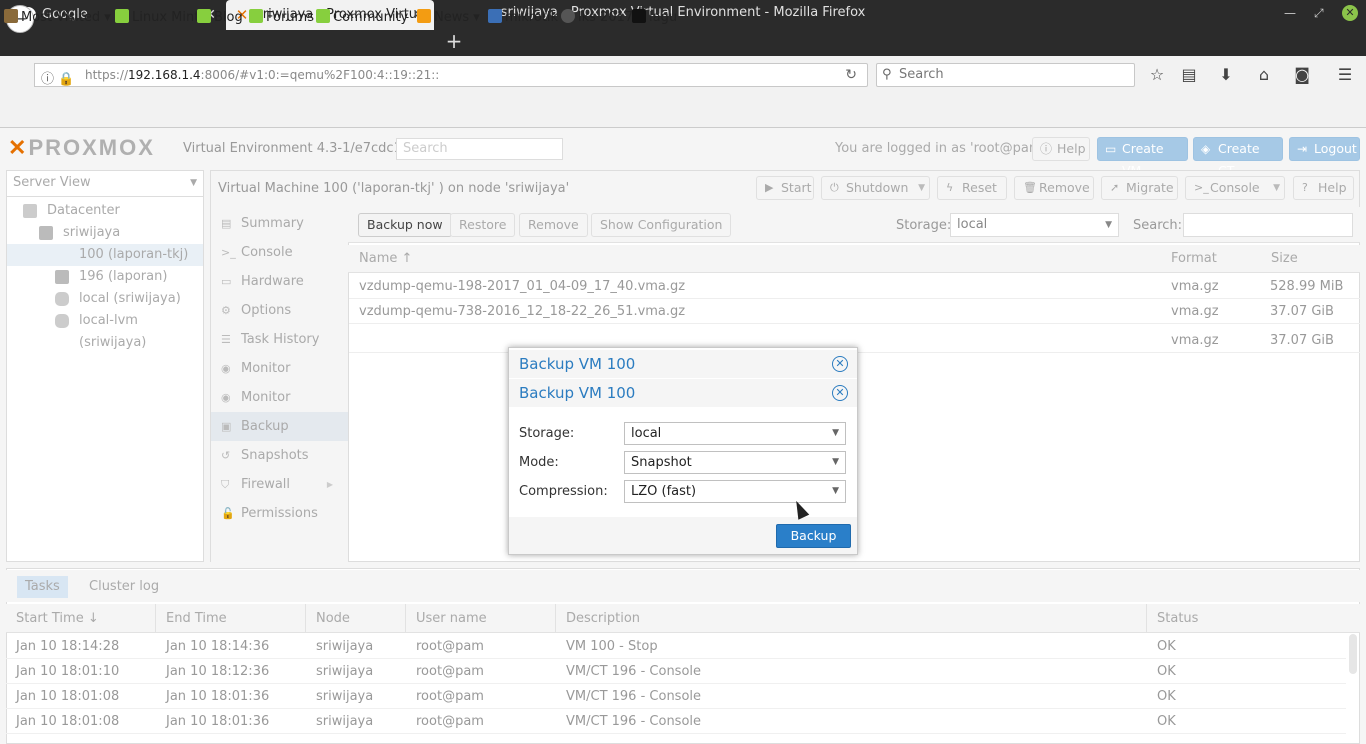 This screenshot has height=744, width=1366. What do you see at coordinates (196, 618) in the screenshot?
I see `column-end-time: End Time` at bounding box center [196, 618].